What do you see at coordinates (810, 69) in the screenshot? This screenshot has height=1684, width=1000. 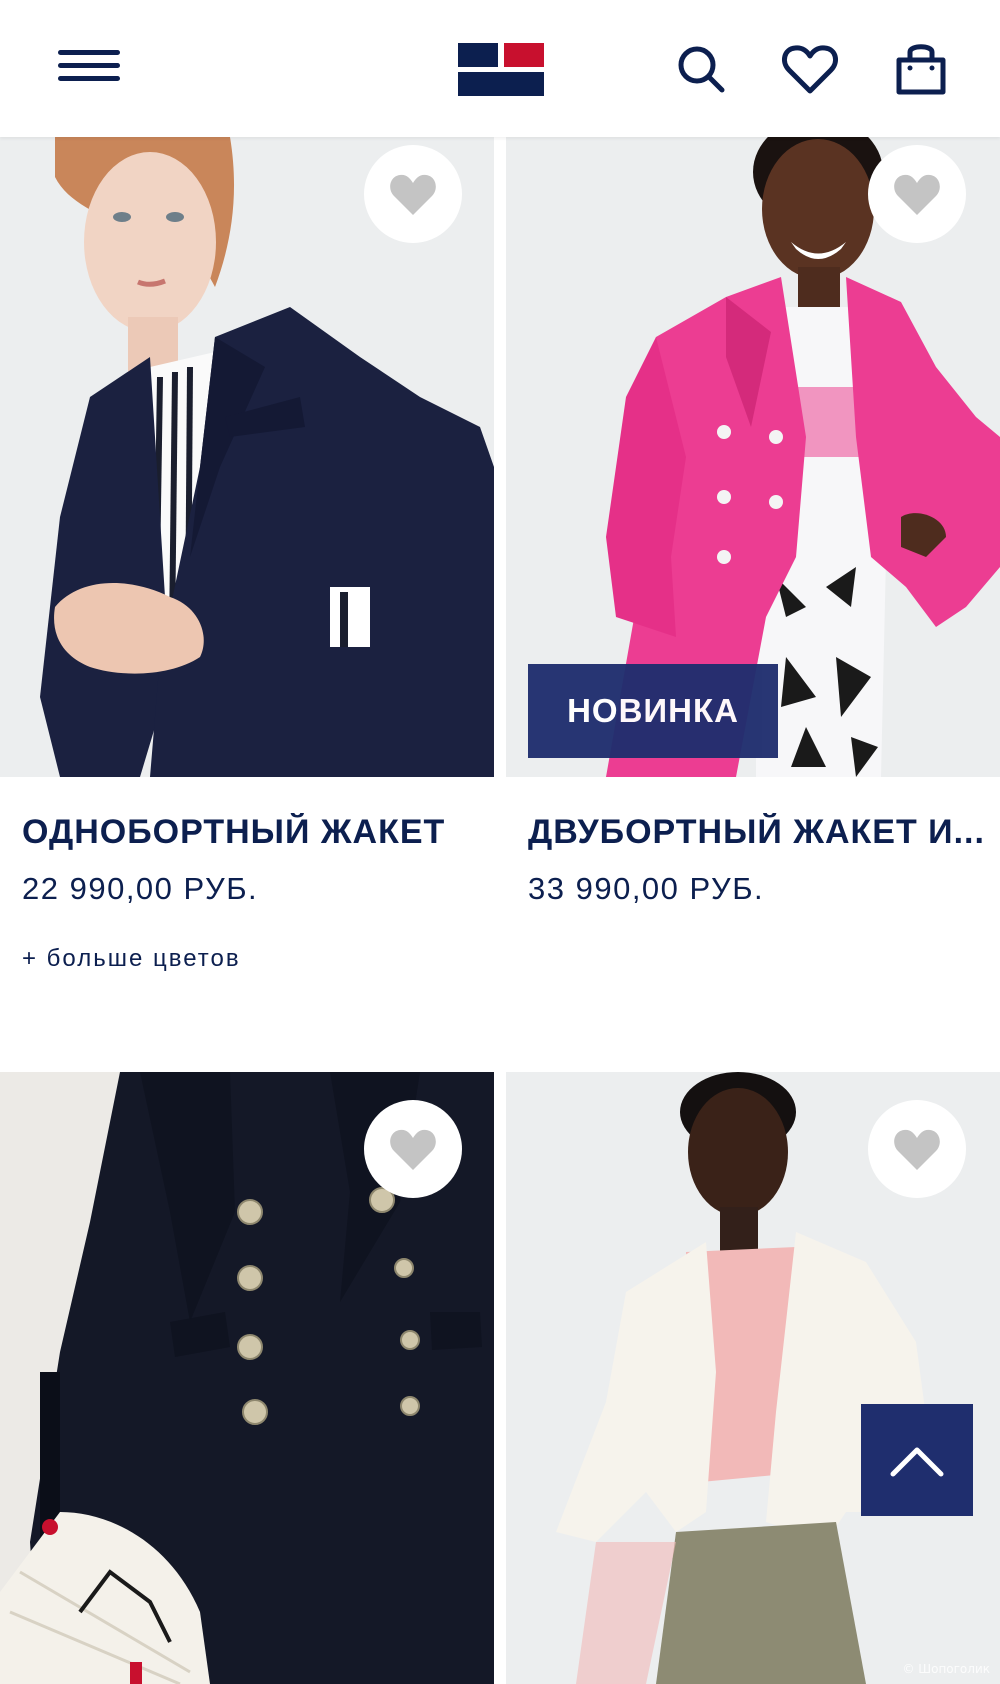 I see `heart-outline-icon` at bounding box center [810, 69].